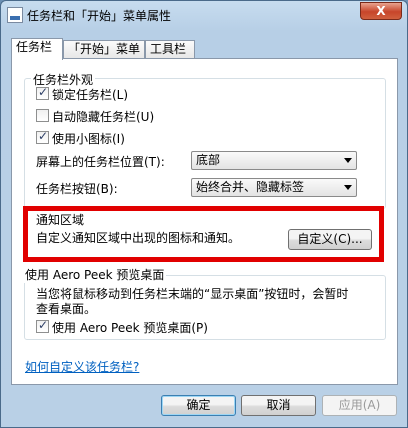 This screenshot has width=408, height=428. Describe the element at coordinates (66, 309) in the screenshot. I see `aero-peek-description-2: 查看桌面。` at that location.